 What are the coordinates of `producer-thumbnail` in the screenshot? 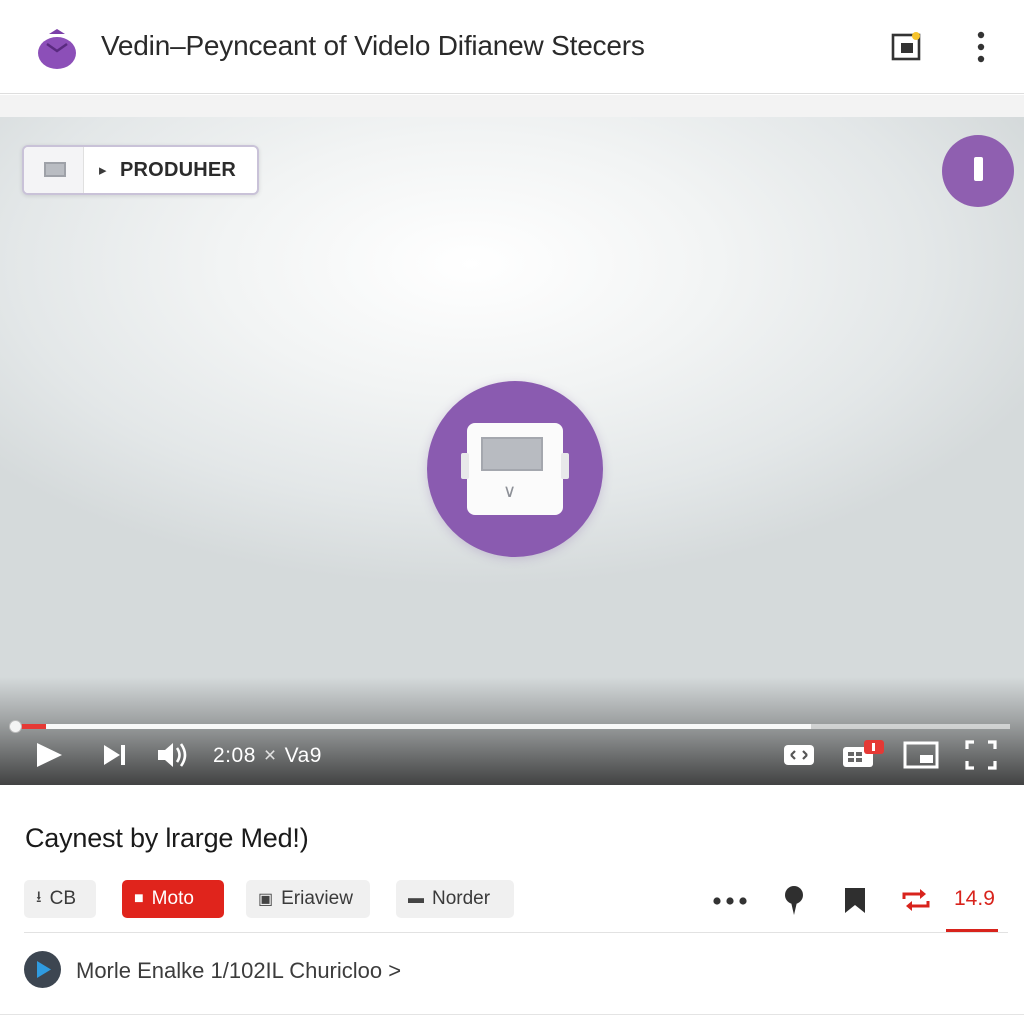 It's located at (54, 170).